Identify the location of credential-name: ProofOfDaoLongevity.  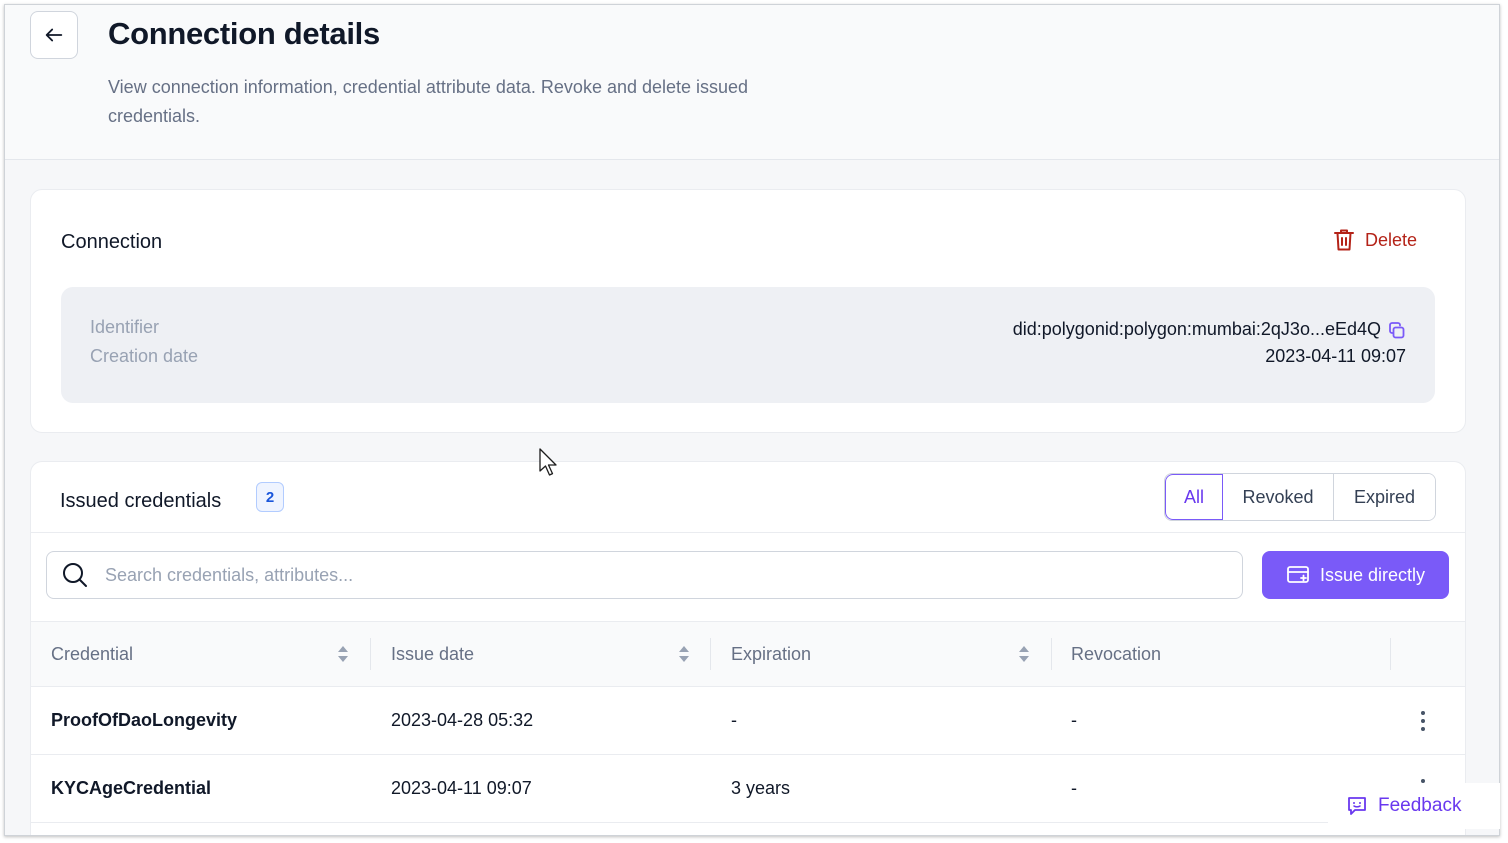
(144, 720).